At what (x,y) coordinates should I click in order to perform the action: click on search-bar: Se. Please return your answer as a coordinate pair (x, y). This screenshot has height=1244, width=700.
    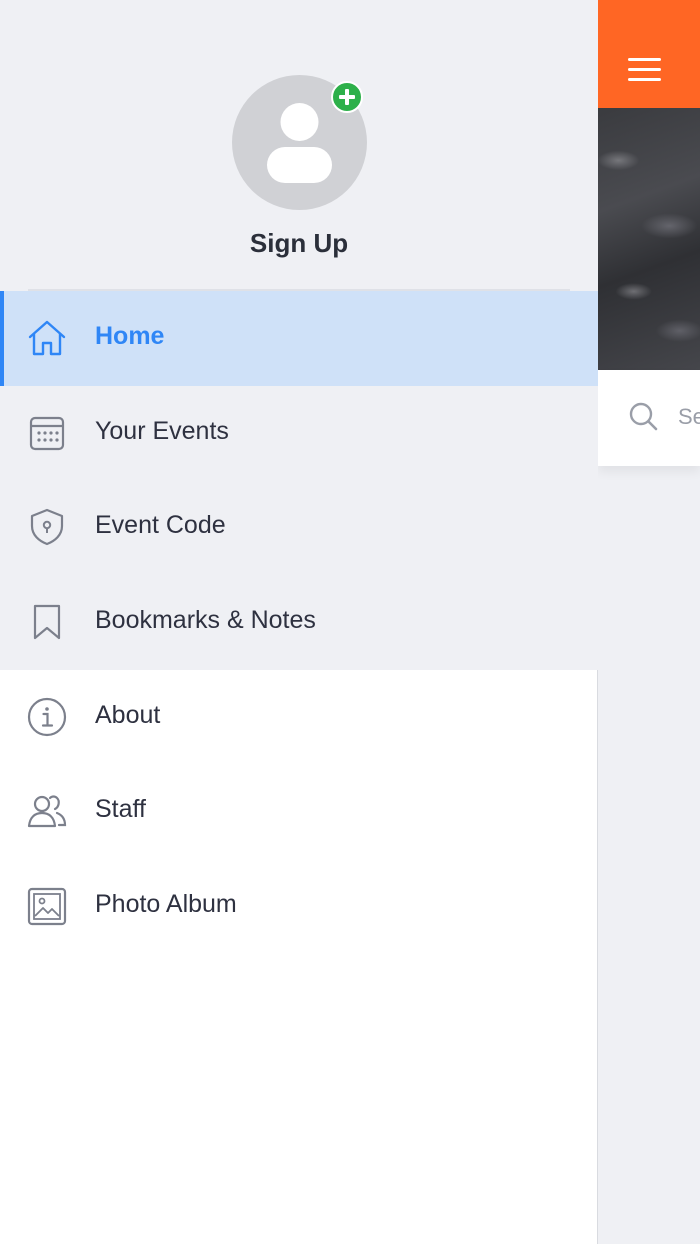
    Looking at the image, I should click on (649, 418).